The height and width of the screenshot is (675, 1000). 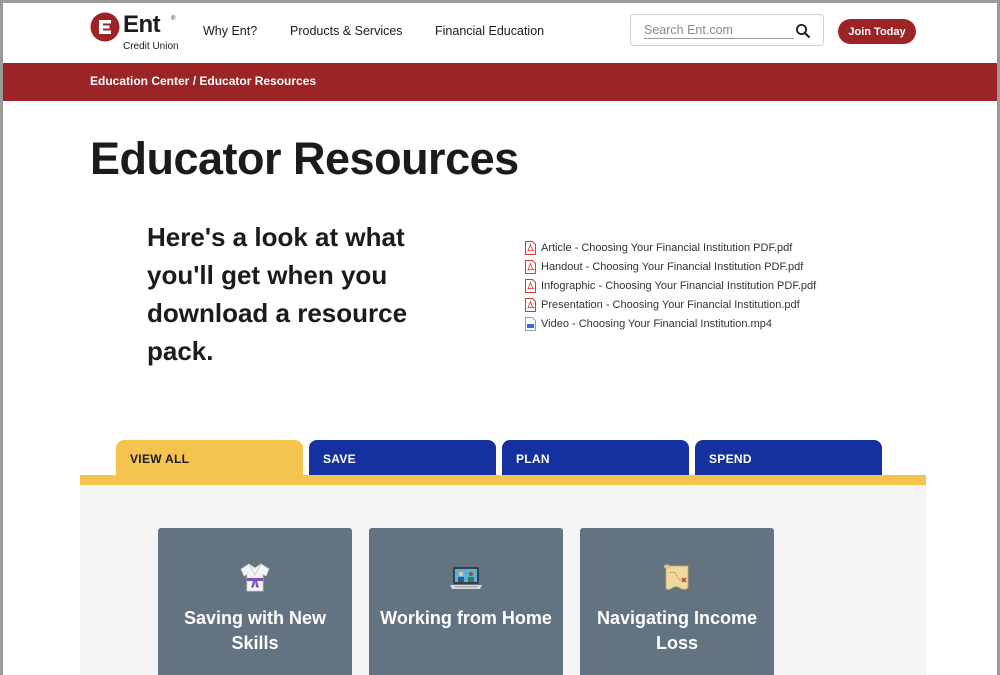 I want to click on page-title: Educator Resources, so click(x=304, y=158).